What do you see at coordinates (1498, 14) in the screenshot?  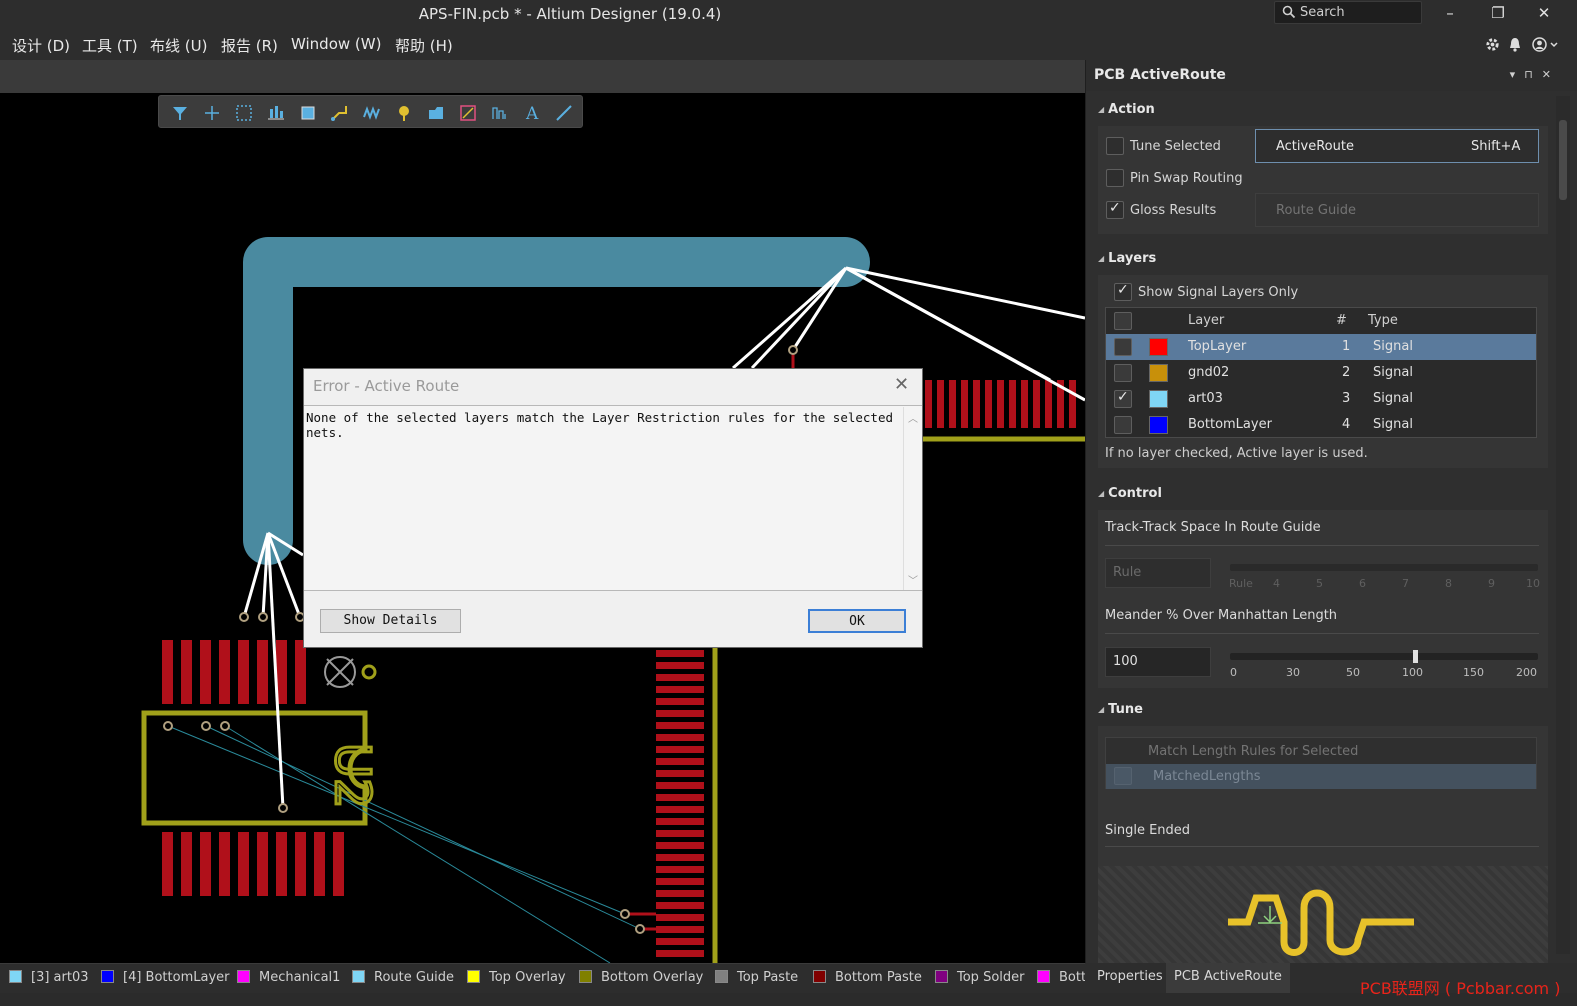 I see `restore-button: ❐` at bounding box center [1498, 14].